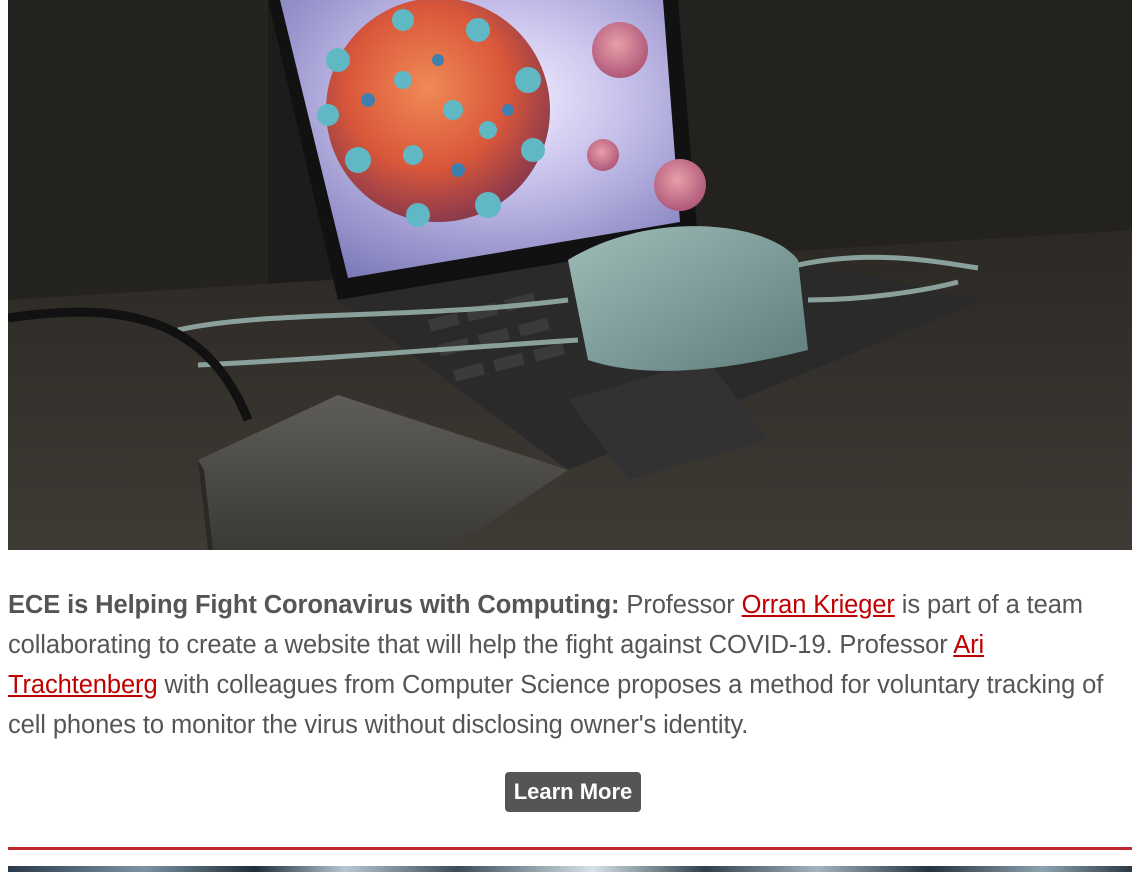  What do you see at coordinates (570, 869) in the screenshot?
I see `next-article-image` at bounding box center [570, 869].